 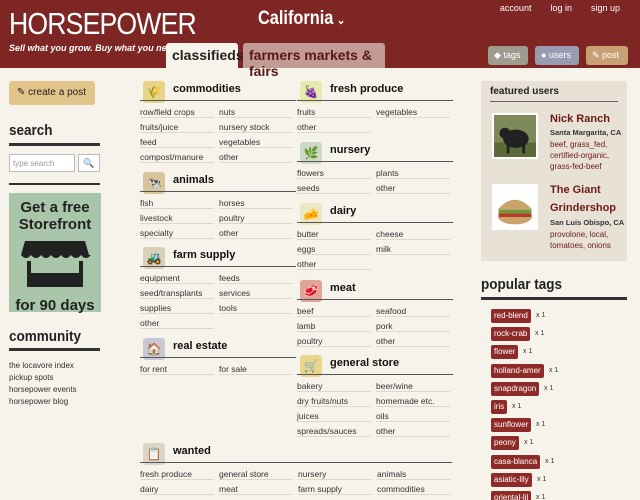 What do you see at coordinates (576, 167) in the screenshot?
I see `featured-user-tags: grass-fed-beef` at bounding box center [576, 167].